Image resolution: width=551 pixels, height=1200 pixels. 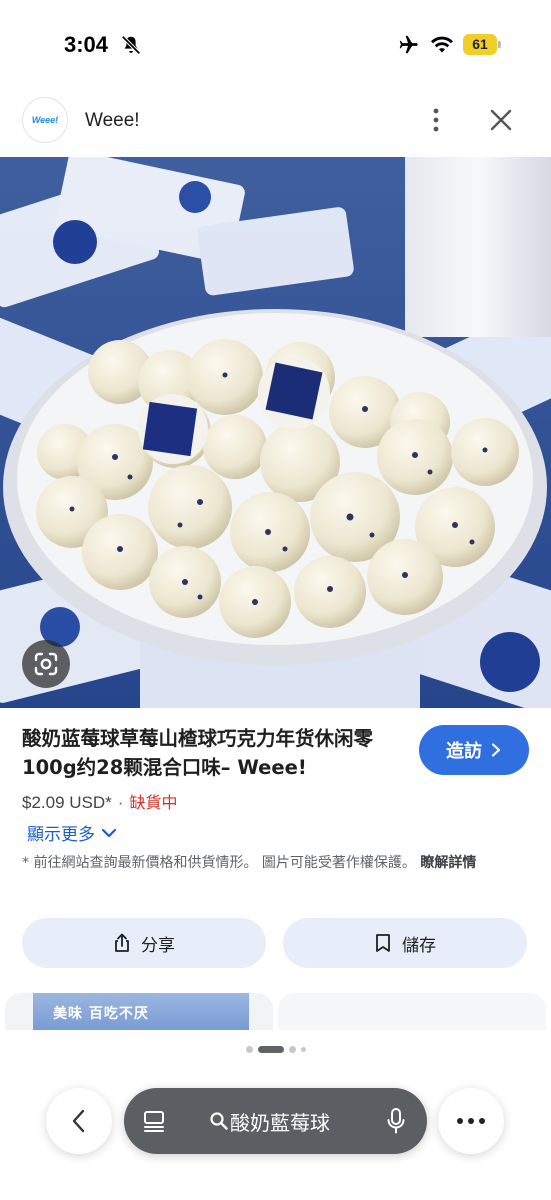 I want to click on price-line: $2.09 USD* · 缺貨中, so click(x=99, y=801).